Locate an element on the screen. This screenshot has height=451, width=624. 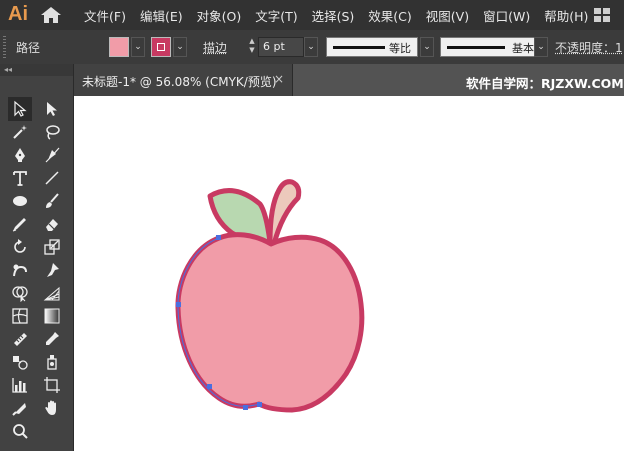
blend-tool-icon is located at coordinates (20, 362).